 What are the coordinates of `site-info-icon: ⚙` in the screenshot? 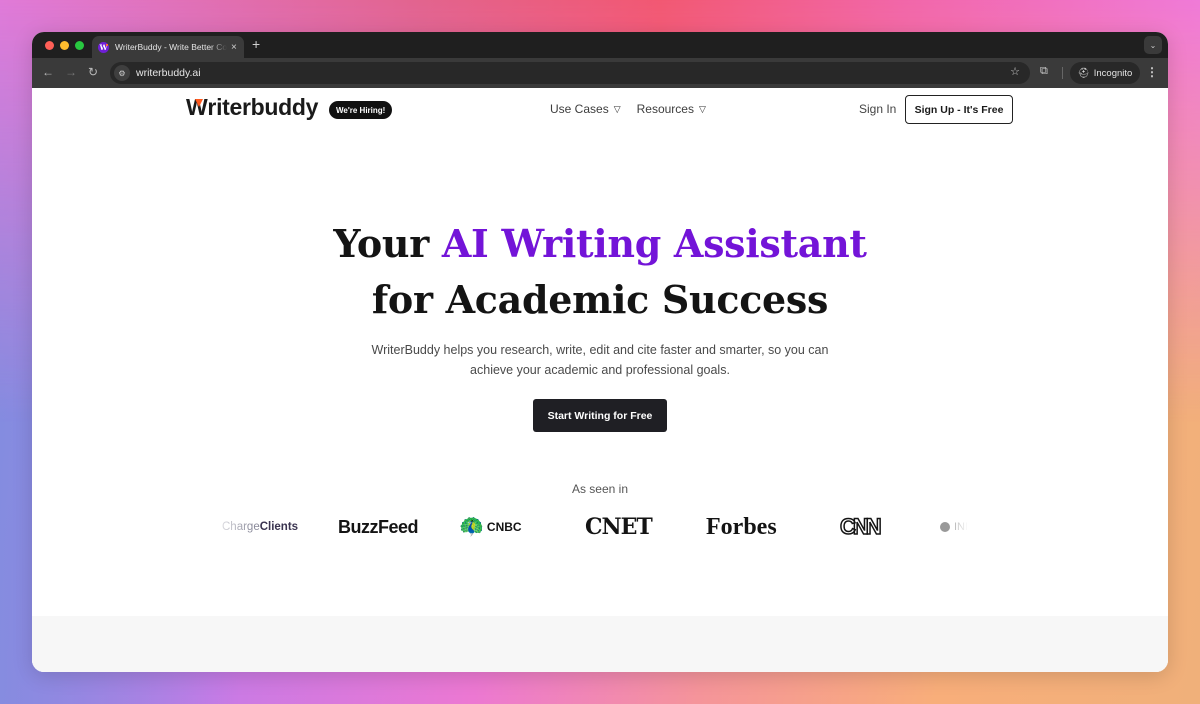 It's located at (122, 73).